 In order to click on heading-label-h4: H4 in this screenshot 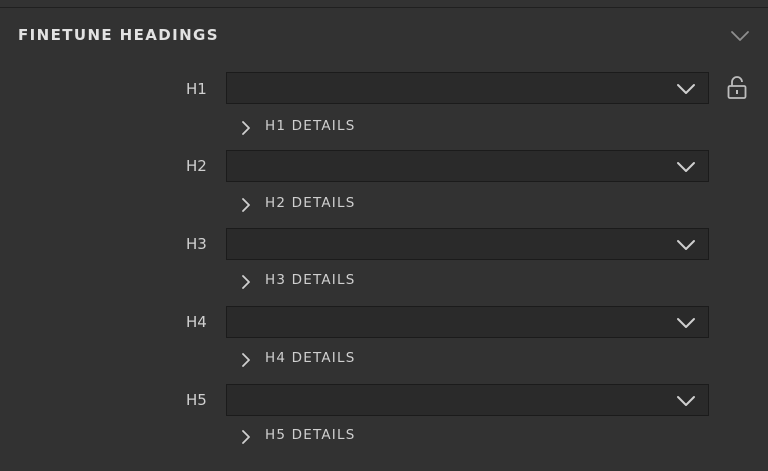, I will do `click(196, 322)`.